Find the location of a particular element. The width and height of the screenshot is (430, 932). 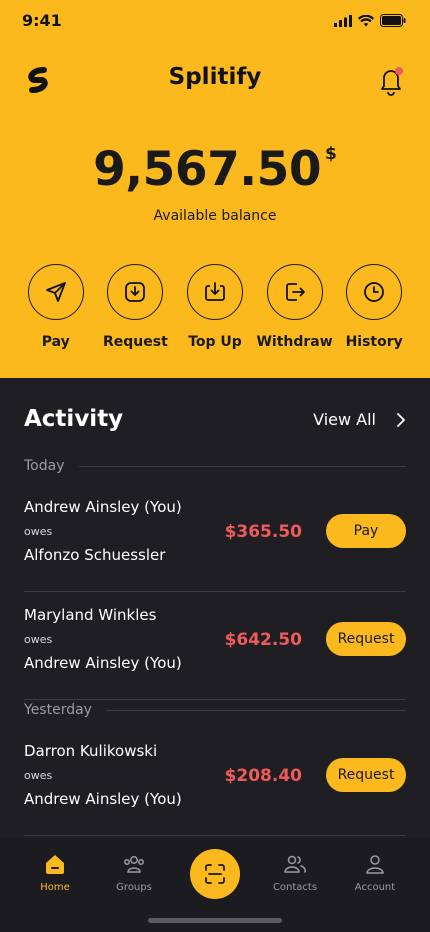

request-icon is located at coordinates (135, 292).